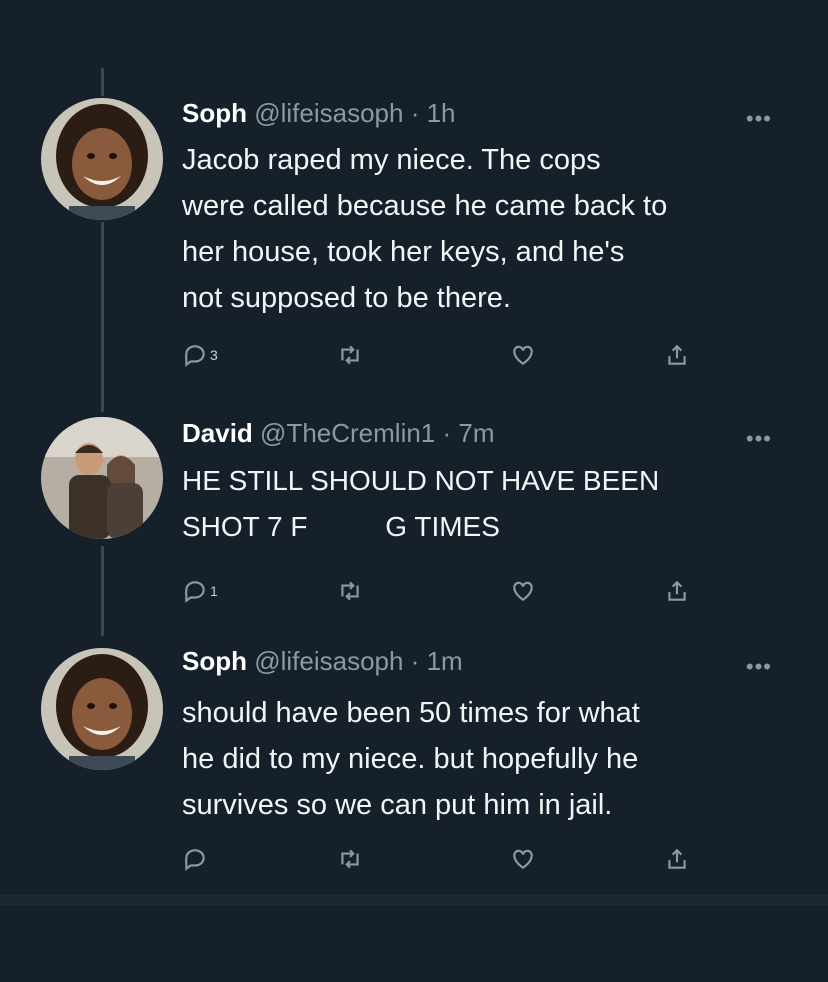 The image size is (828, 982). I want to click on tweet-actions, so click(452, 859).